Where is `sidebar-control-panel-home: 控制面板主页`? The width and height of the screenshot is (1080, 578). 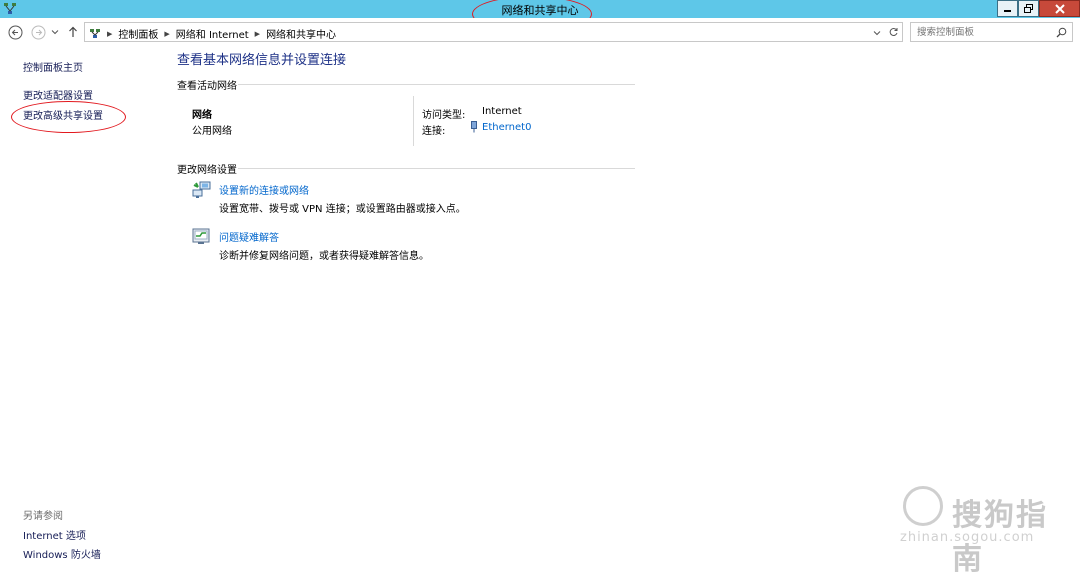
sidebar-control-panel-home: 控制面板主页 is located at coordinates (53, 66).